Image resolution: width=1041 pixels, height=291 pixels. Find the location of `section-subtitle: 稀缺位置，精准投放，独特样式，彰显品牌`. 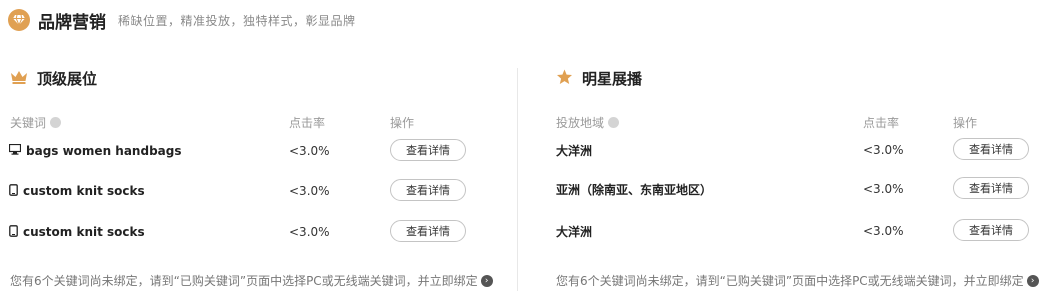

section-subtitle: 稀缺位置，精准投放，独特样式，彰显品牌 is located at coordinates (237, 20).